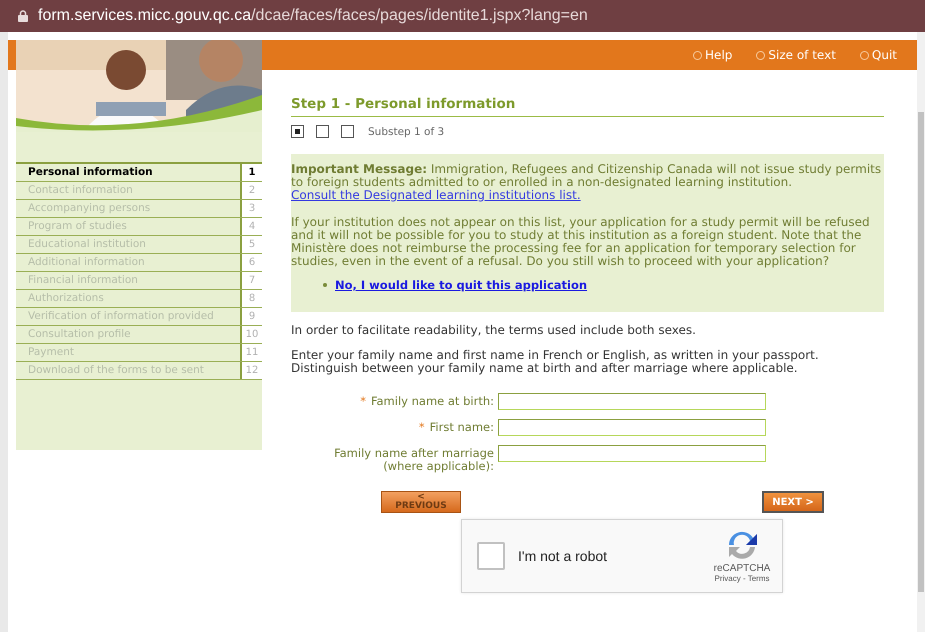 This screenshot has width=925, height=632. I want to click on step-number: 10, so click(251, 334).